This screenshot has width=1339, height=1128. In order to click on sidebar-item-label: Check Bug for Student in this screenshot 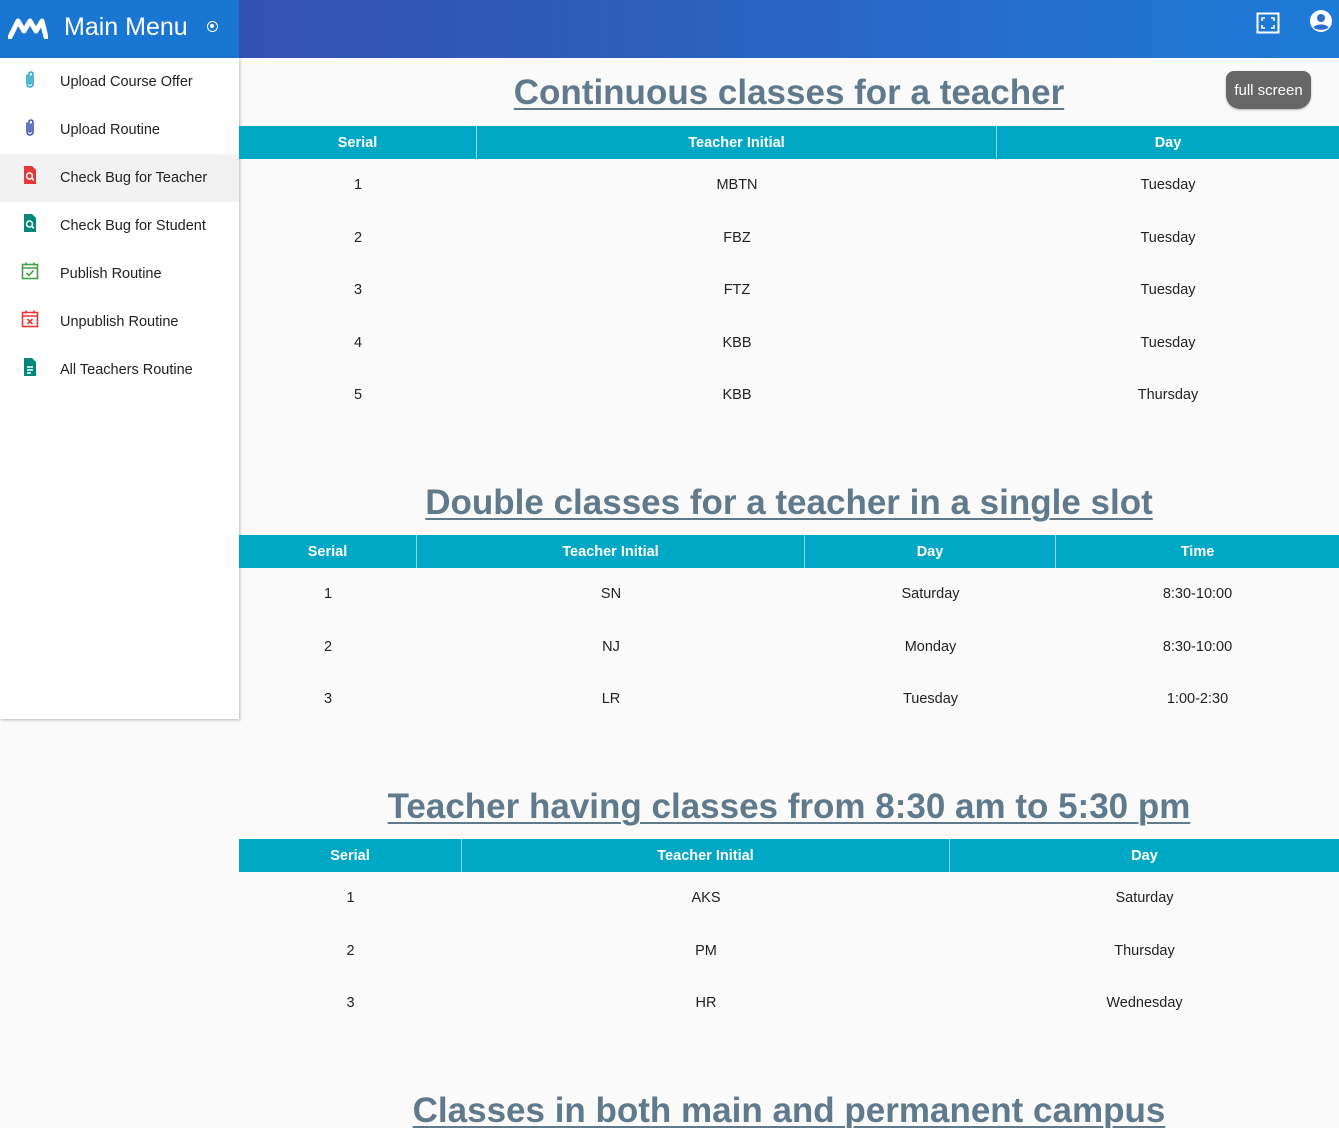, I will do `click(133, 226)`.